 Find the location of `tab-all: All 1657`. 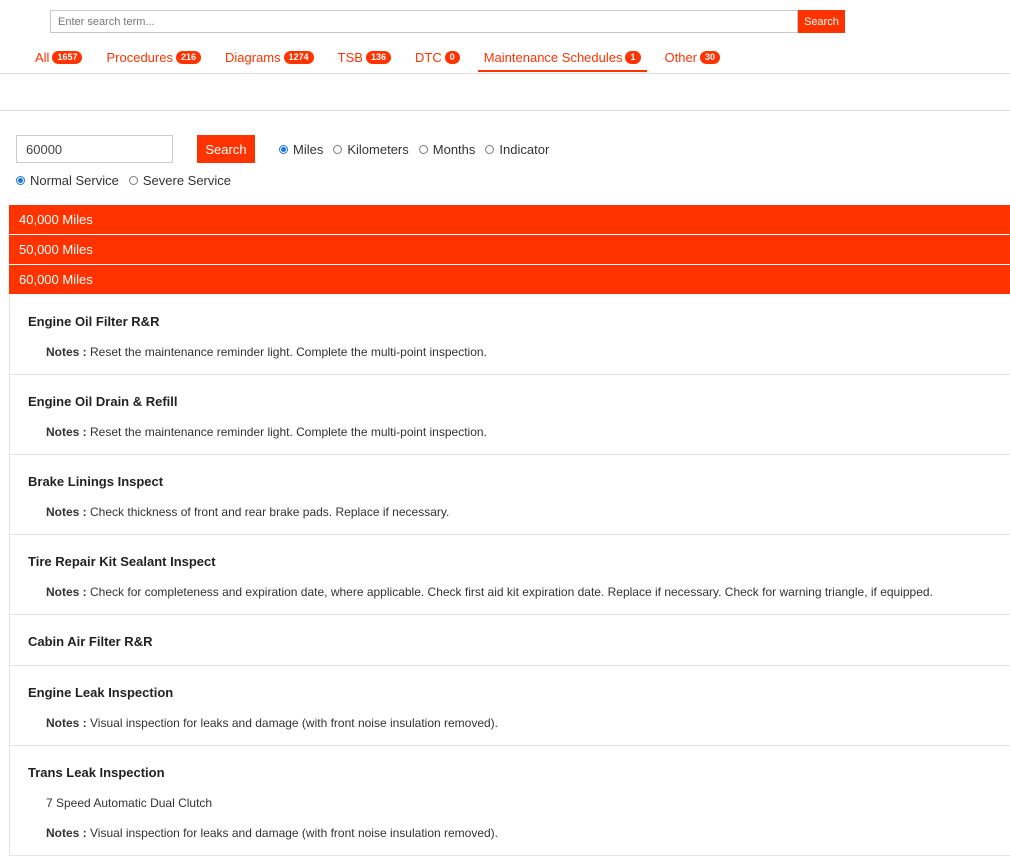

tab-all: All 1657 is located at coordinates (58, 59).